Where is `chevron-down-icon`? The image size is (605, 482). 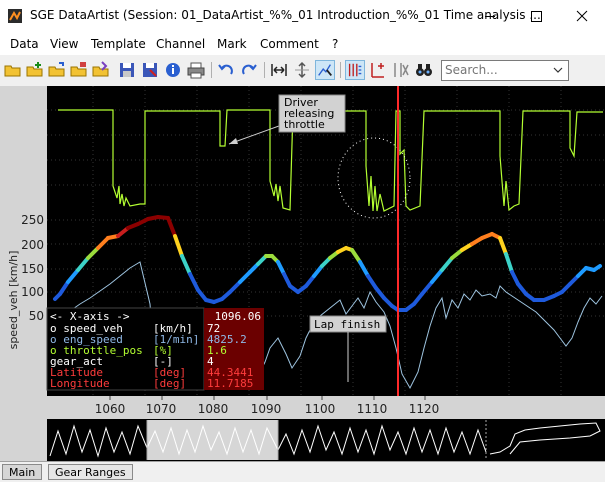 chevron-down-icon is located at coordinates (558, 70).